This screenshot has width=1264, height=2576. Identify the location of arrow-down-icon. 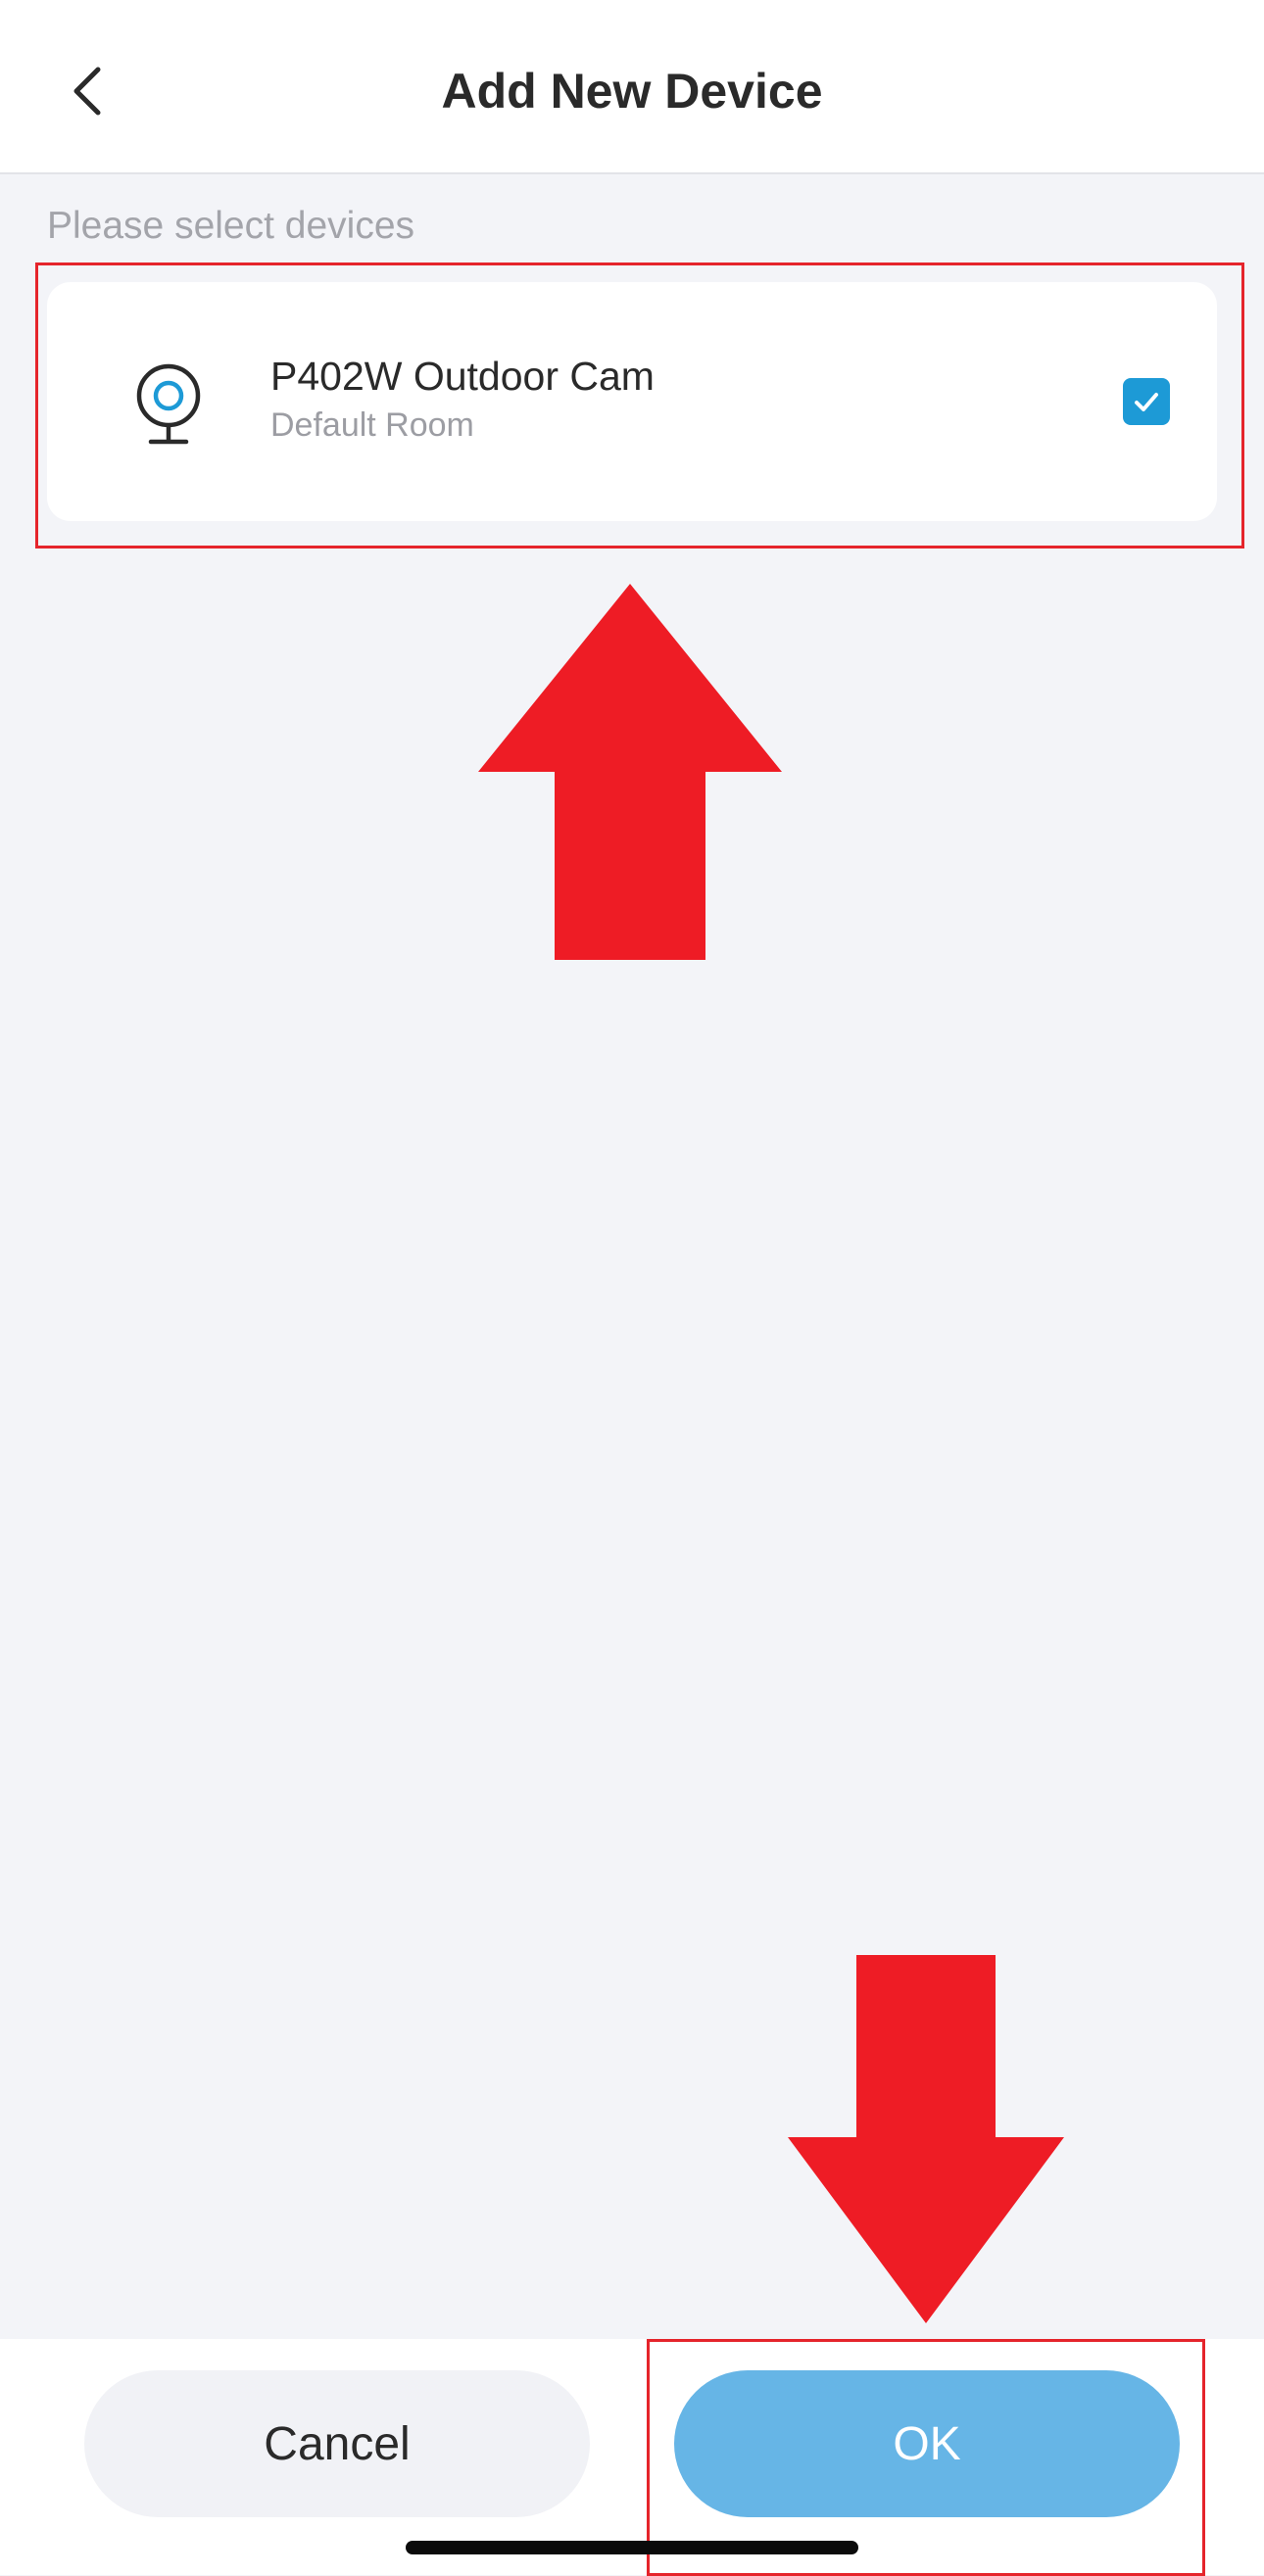
(926, 2139).